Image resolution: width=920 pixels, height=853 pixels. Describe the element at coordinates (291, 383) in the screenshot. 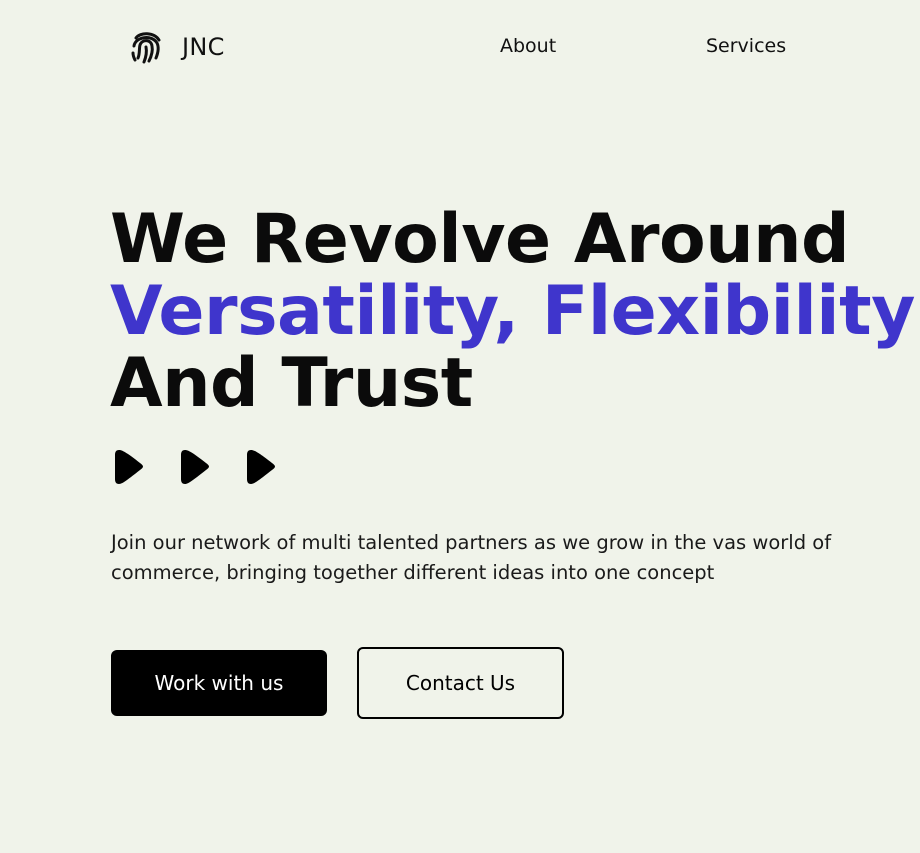

I see `hero-title-line-3: And Trust` at that location.